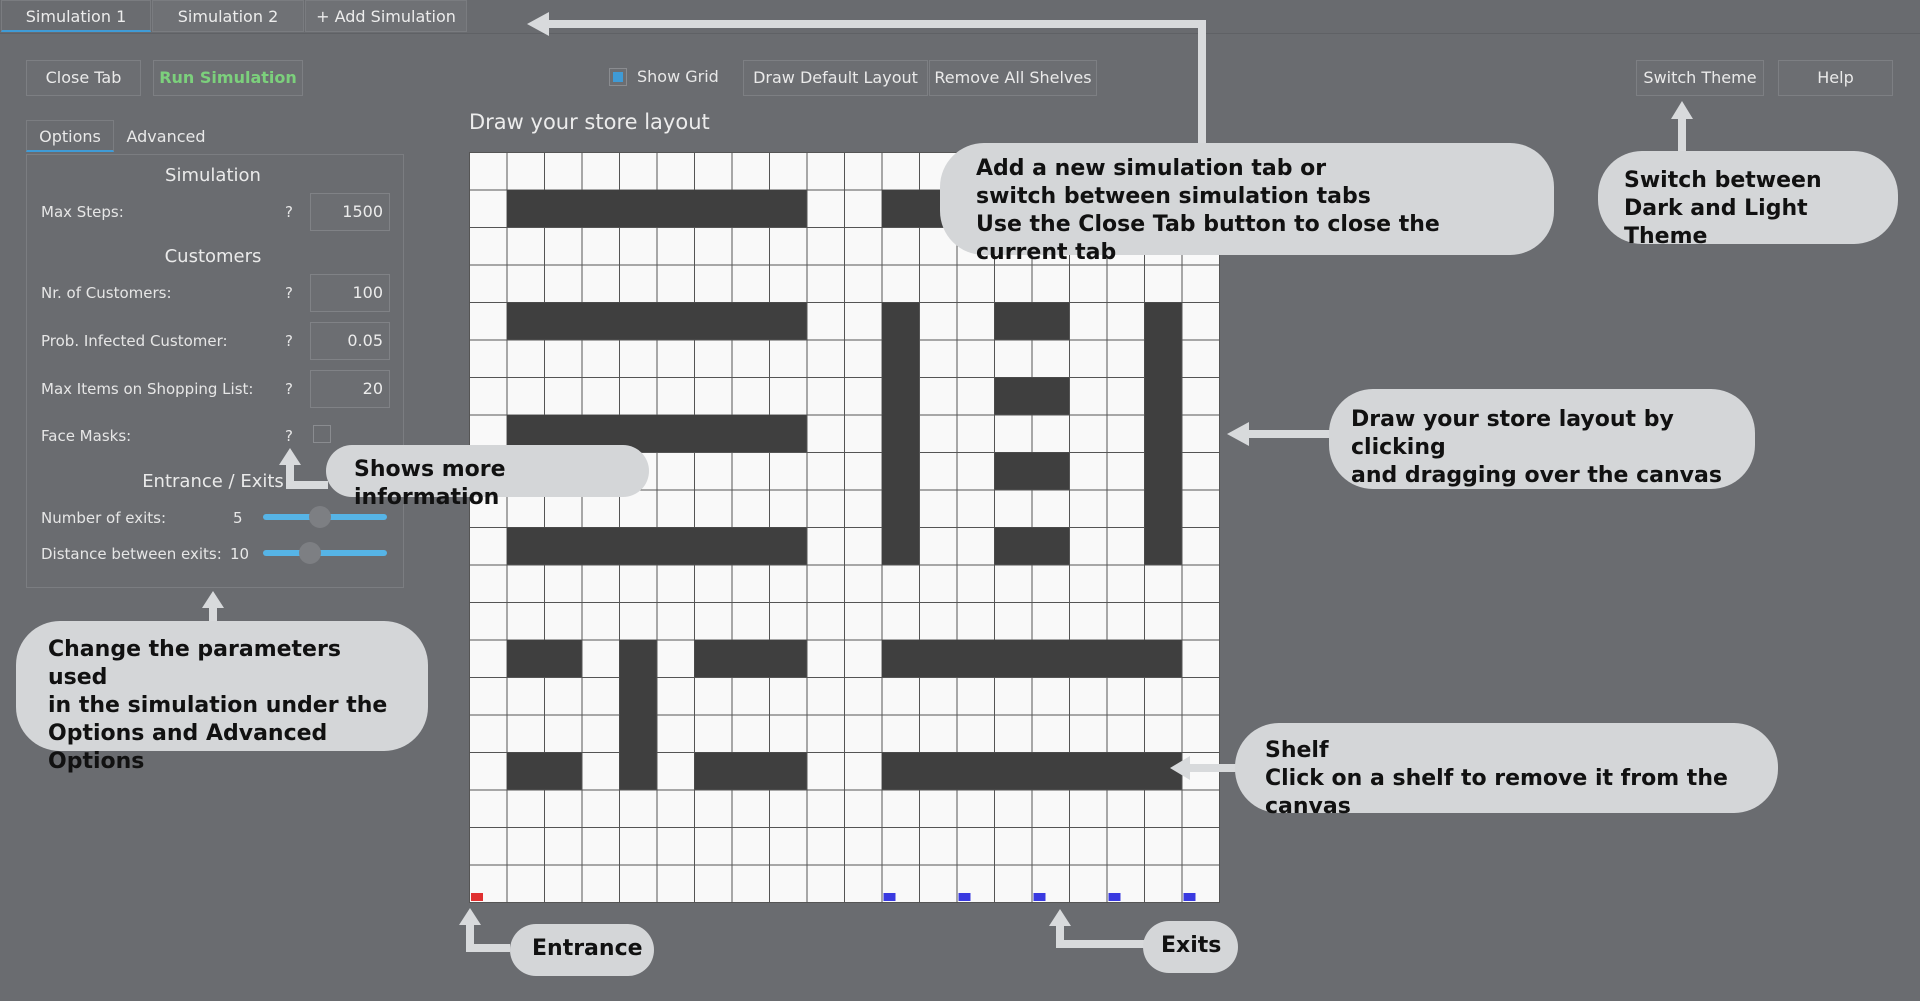 The height and width of the screenshot is (1001, 1920). What do you see at coordinates (289, 293) in the screenshot?
I see `nr-customers-help: ?` at bounding box center [289, 293].